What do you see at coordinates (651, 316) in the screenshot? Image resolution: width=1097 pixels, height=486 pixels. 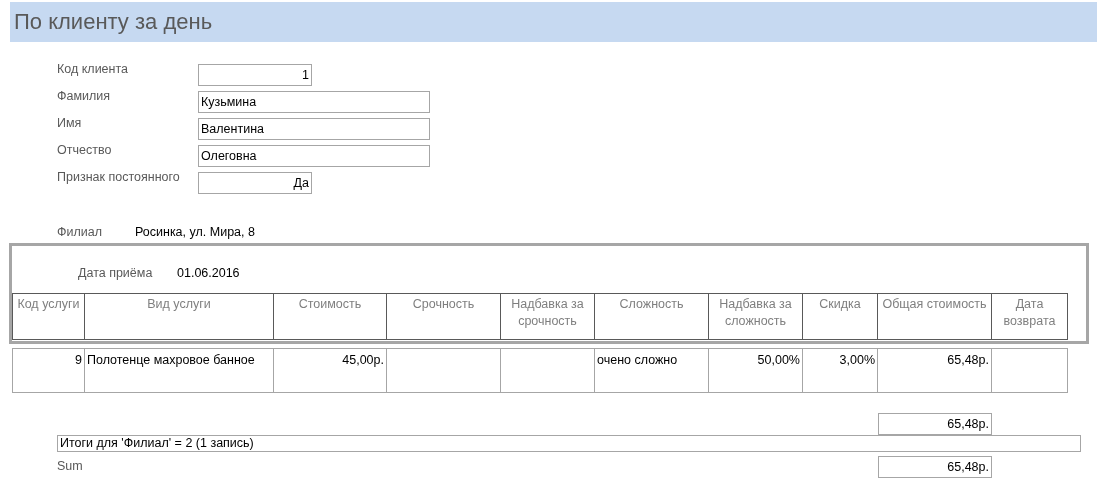 I see `column-header: Сложность` at bounding box center [651, 316].